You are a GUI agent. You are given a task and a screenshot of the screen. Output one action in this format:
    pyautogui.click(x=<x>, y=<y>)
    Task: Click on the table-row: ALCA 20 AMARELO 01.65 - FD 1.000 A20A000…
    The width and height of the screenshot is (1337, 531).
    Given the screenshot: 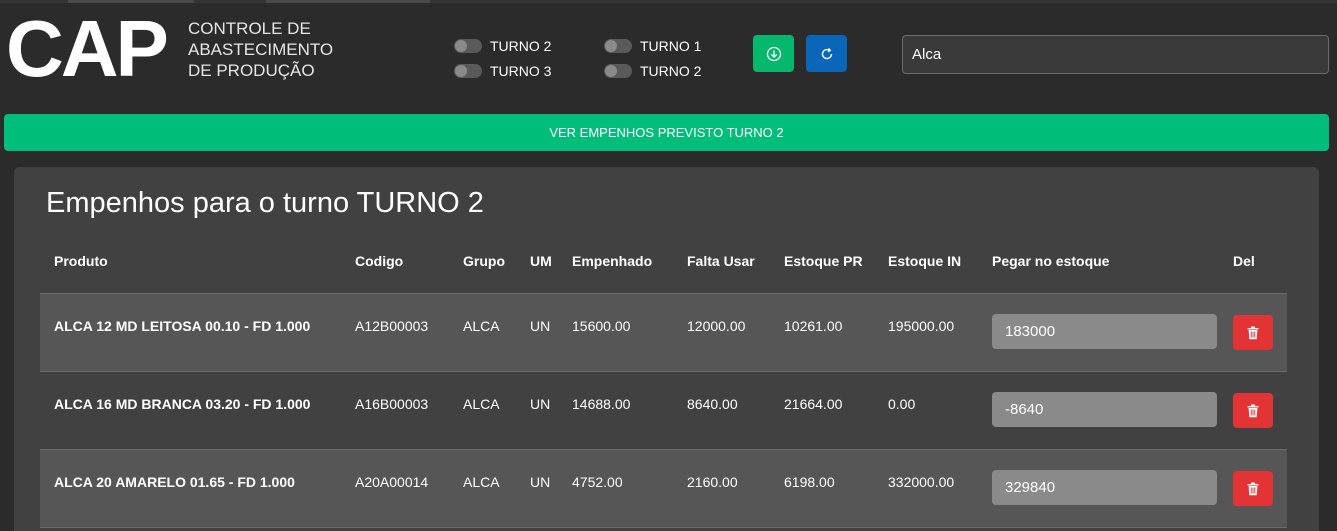 What is the action you would take?
    pyautogui.click(x=663, y=488)
    